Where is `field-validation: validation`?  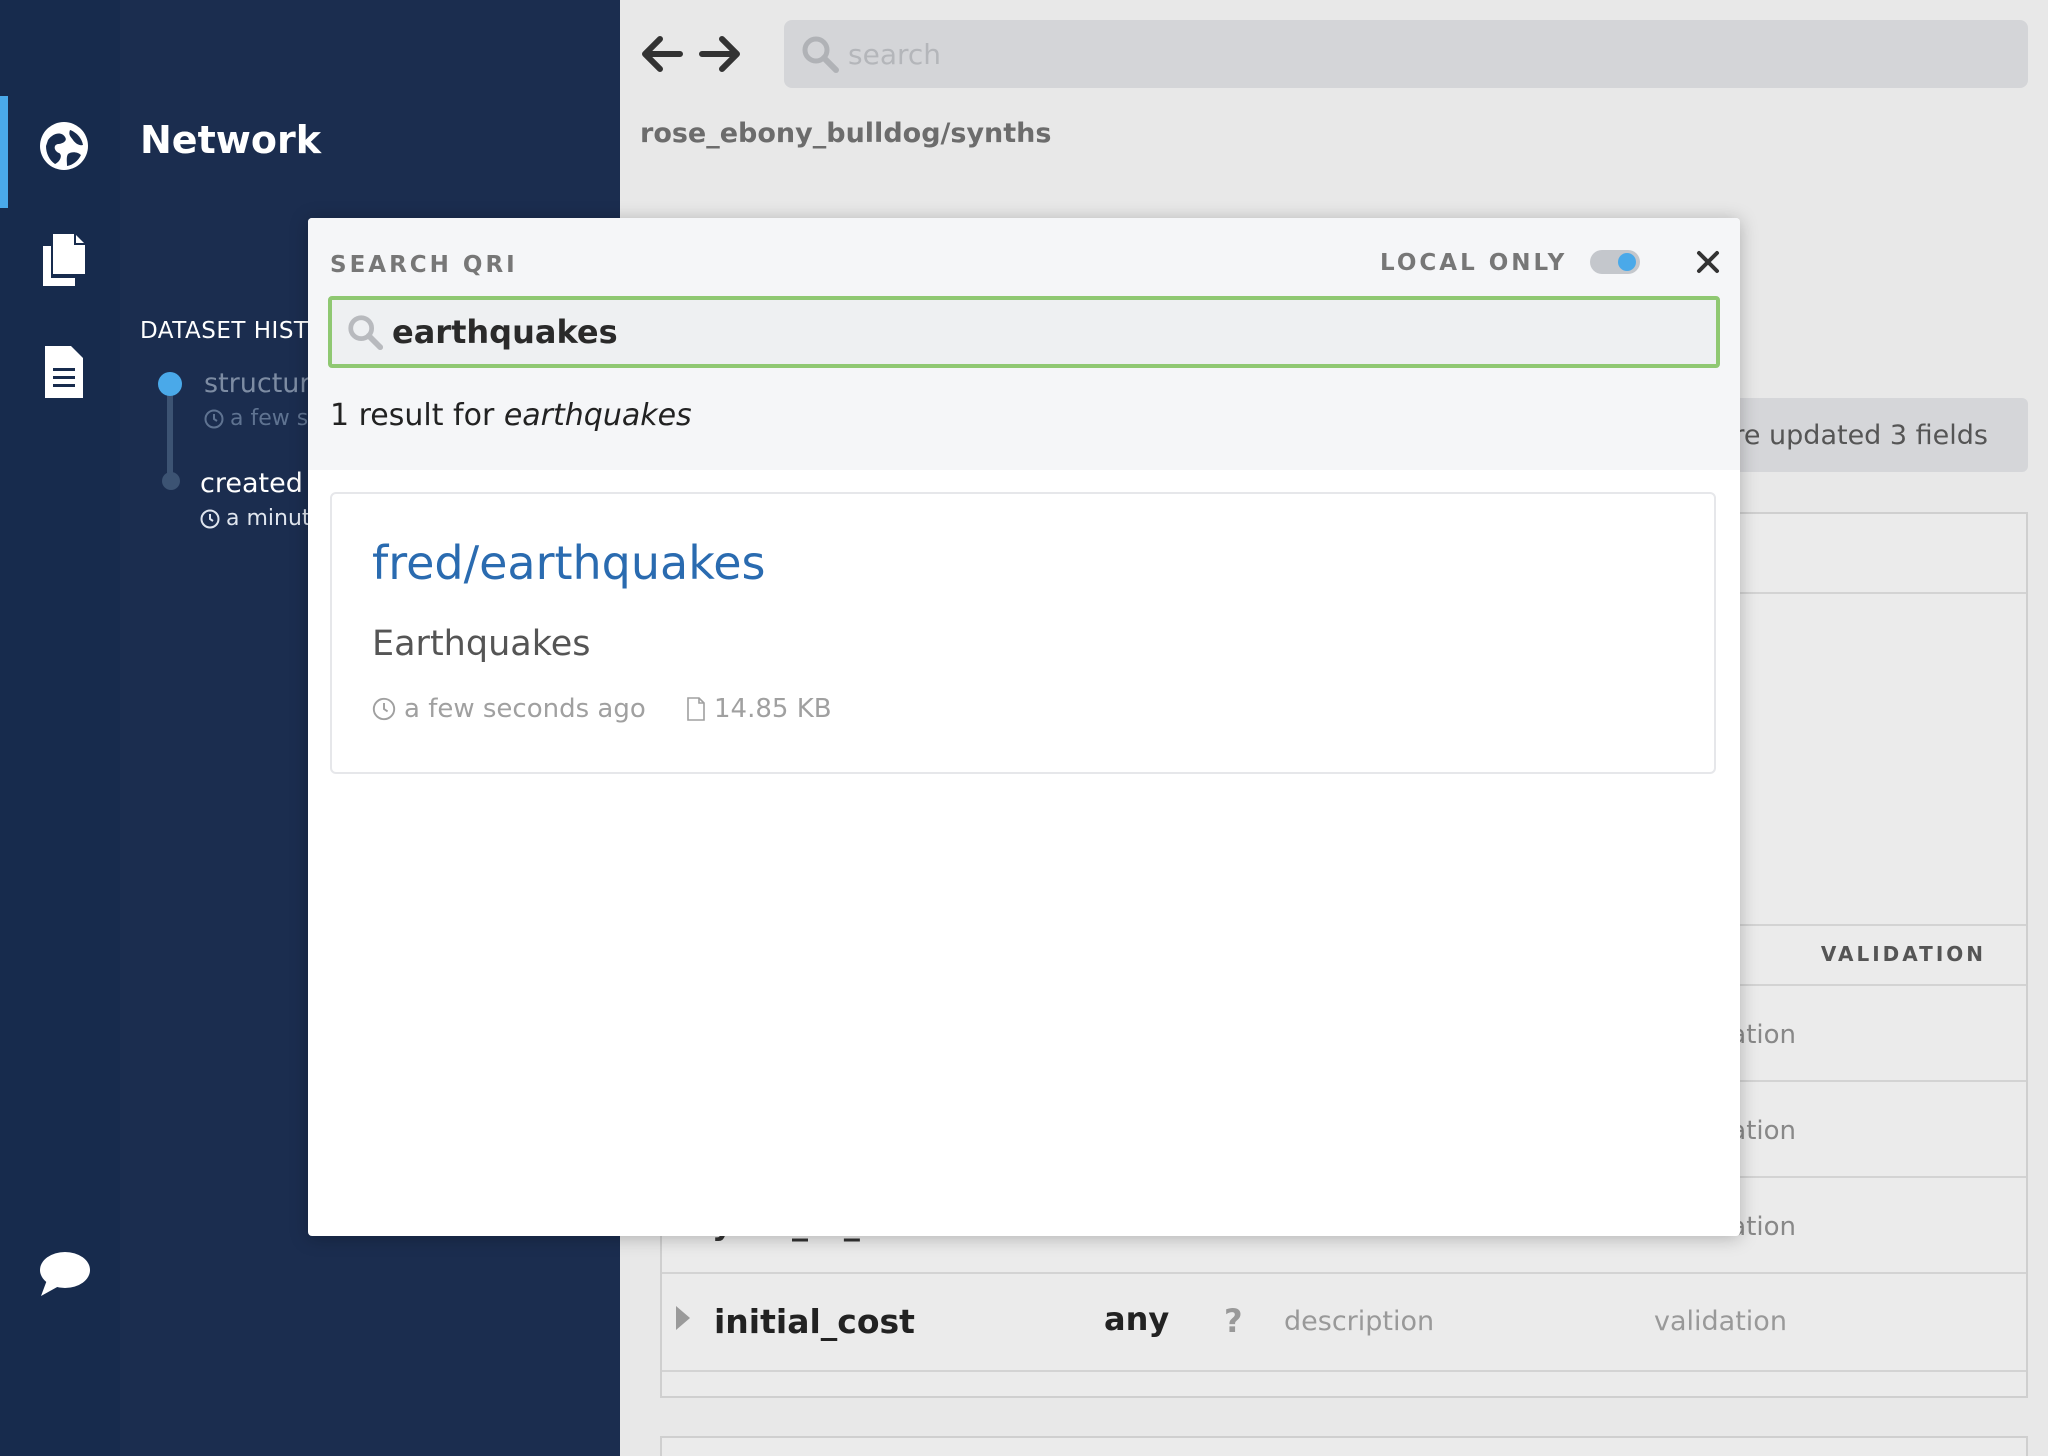 field-validation: validation is located at coordinates (1720, 1321).